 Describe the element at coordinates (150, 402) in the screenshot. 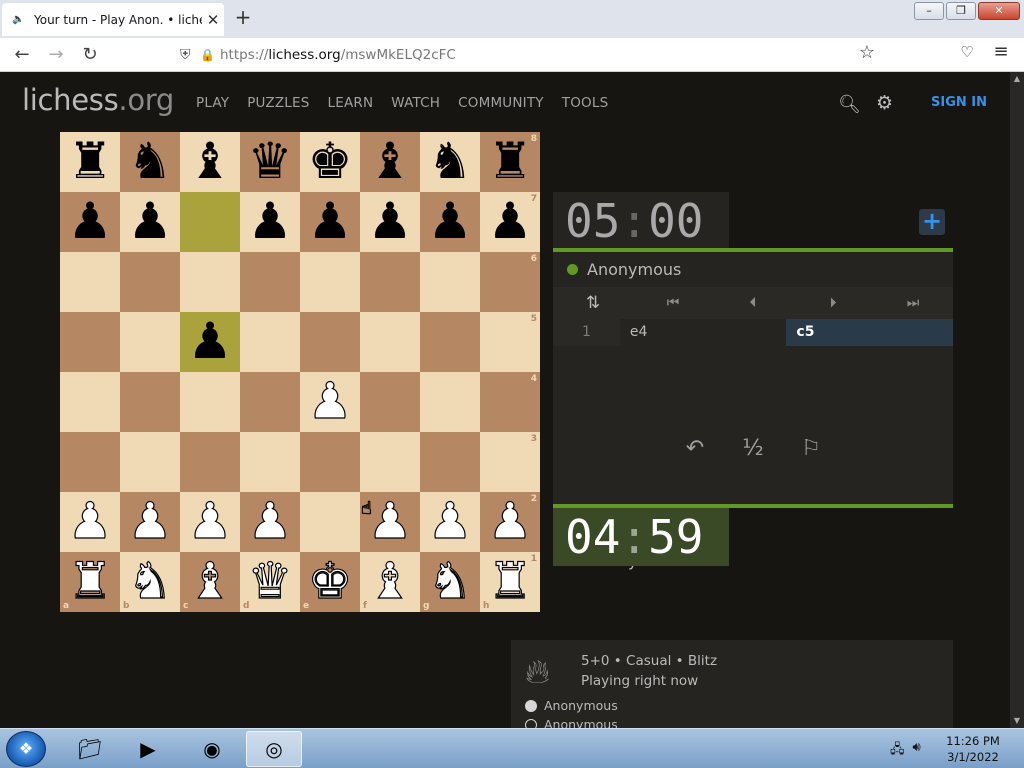

I see `square-b4` at that location.